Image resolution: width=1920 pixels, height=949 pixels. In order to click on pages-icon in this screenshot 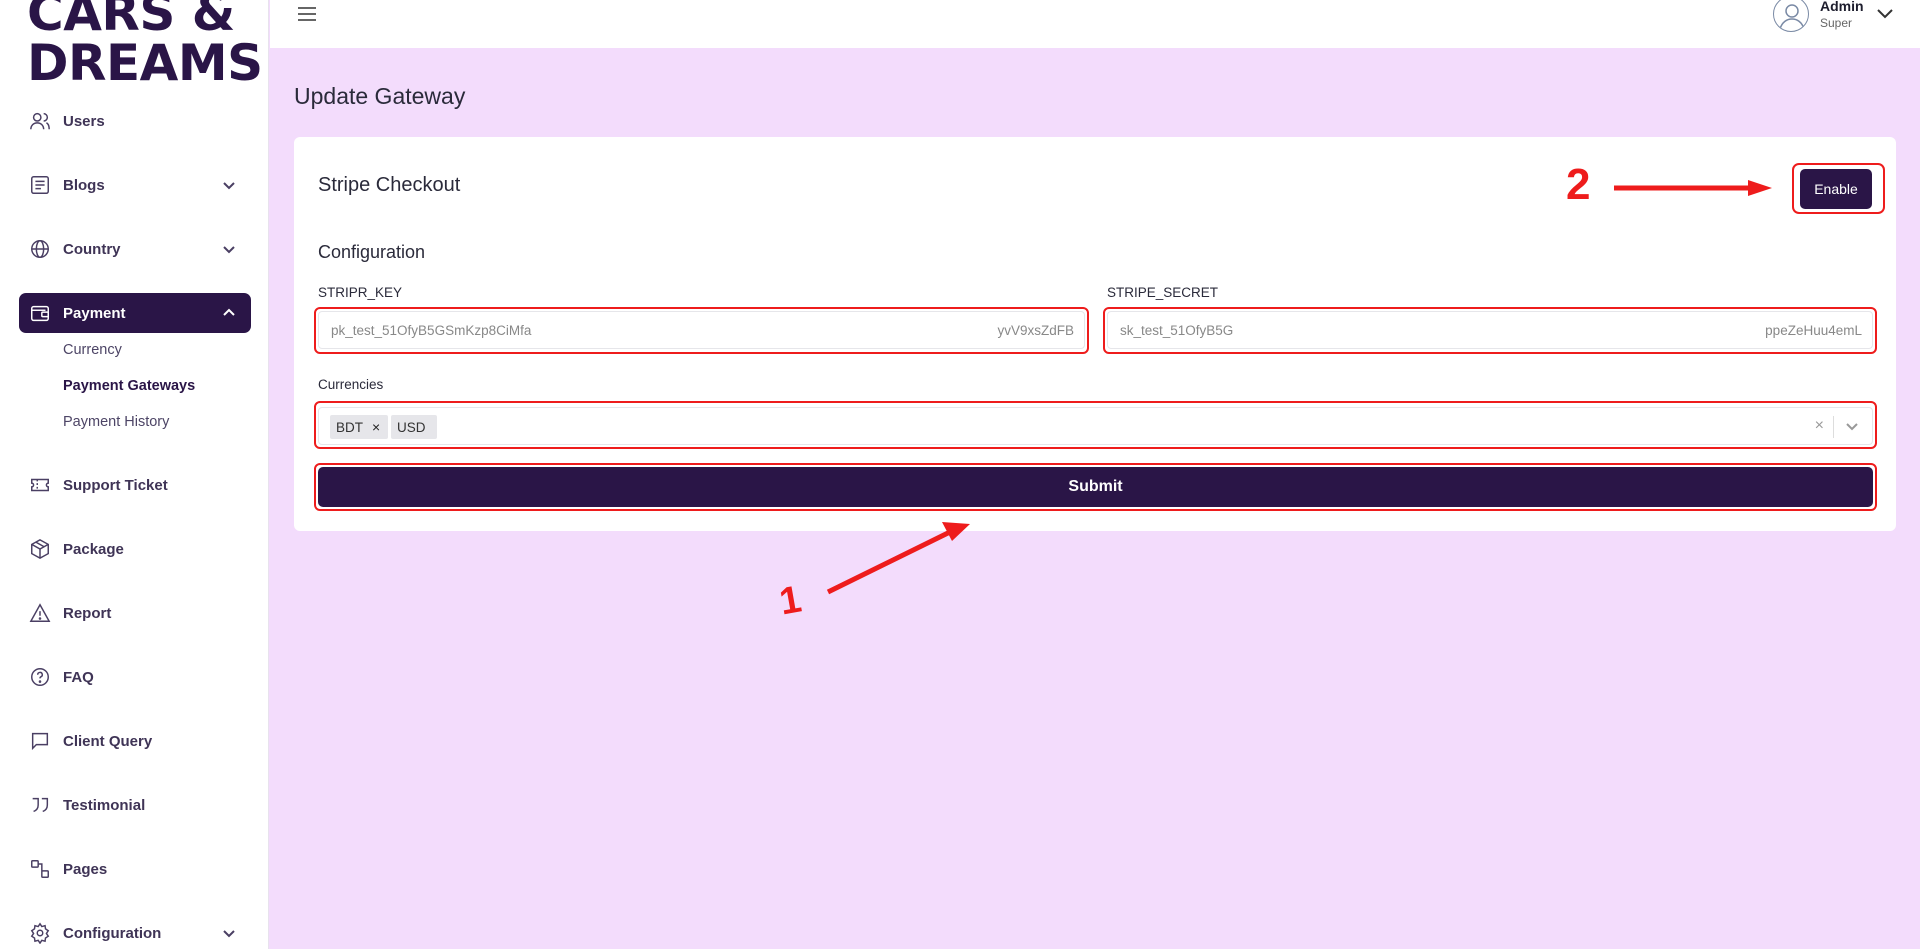, I will do `click(40, 869)`.